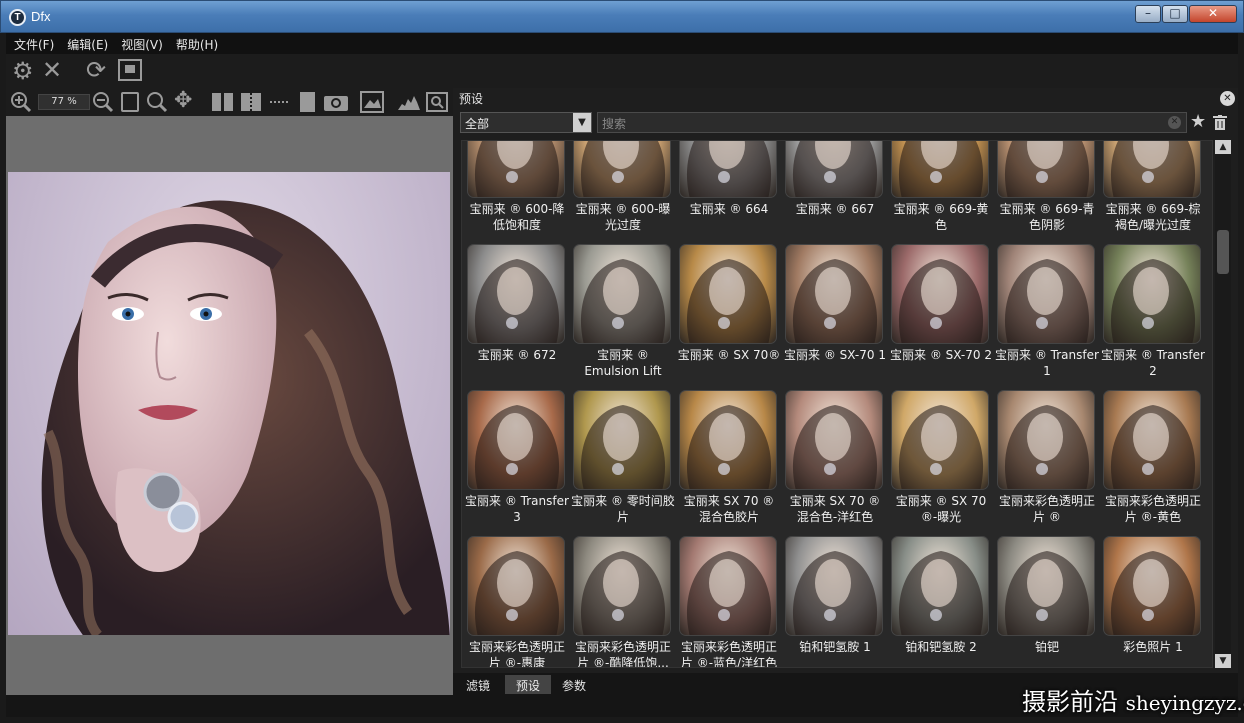 This screenshot has height=723, width=1244. What do you see at coordinates (130, 70) in the screenshot?
I see `fit-frame-icon` at bounding box center [130, 70].